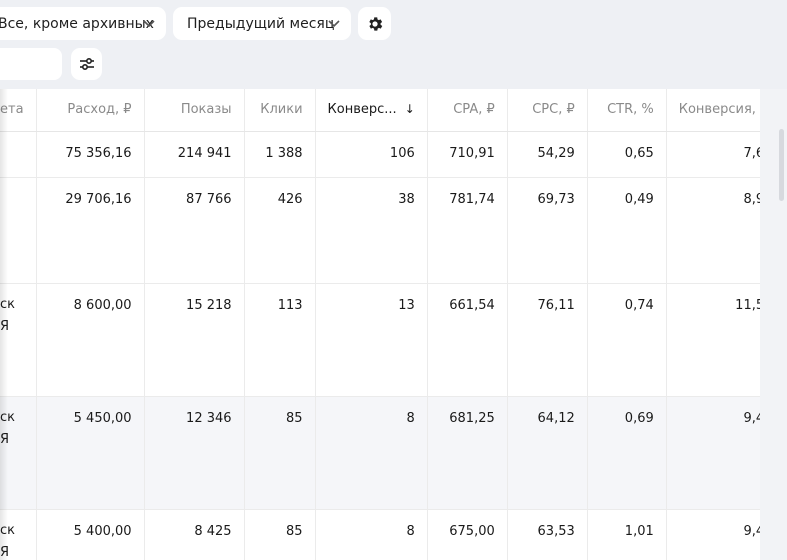  I want to click on status-select: Все, кроме архивных, so click(83, 23).